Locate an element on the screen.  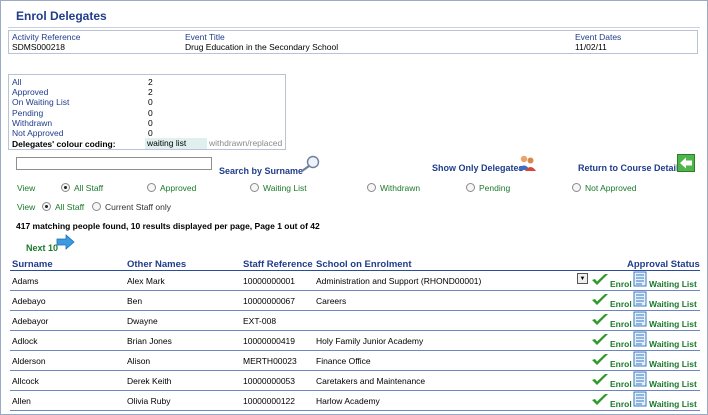
event-dates-value: 11/02/11 is located at coordinates (591, 47).